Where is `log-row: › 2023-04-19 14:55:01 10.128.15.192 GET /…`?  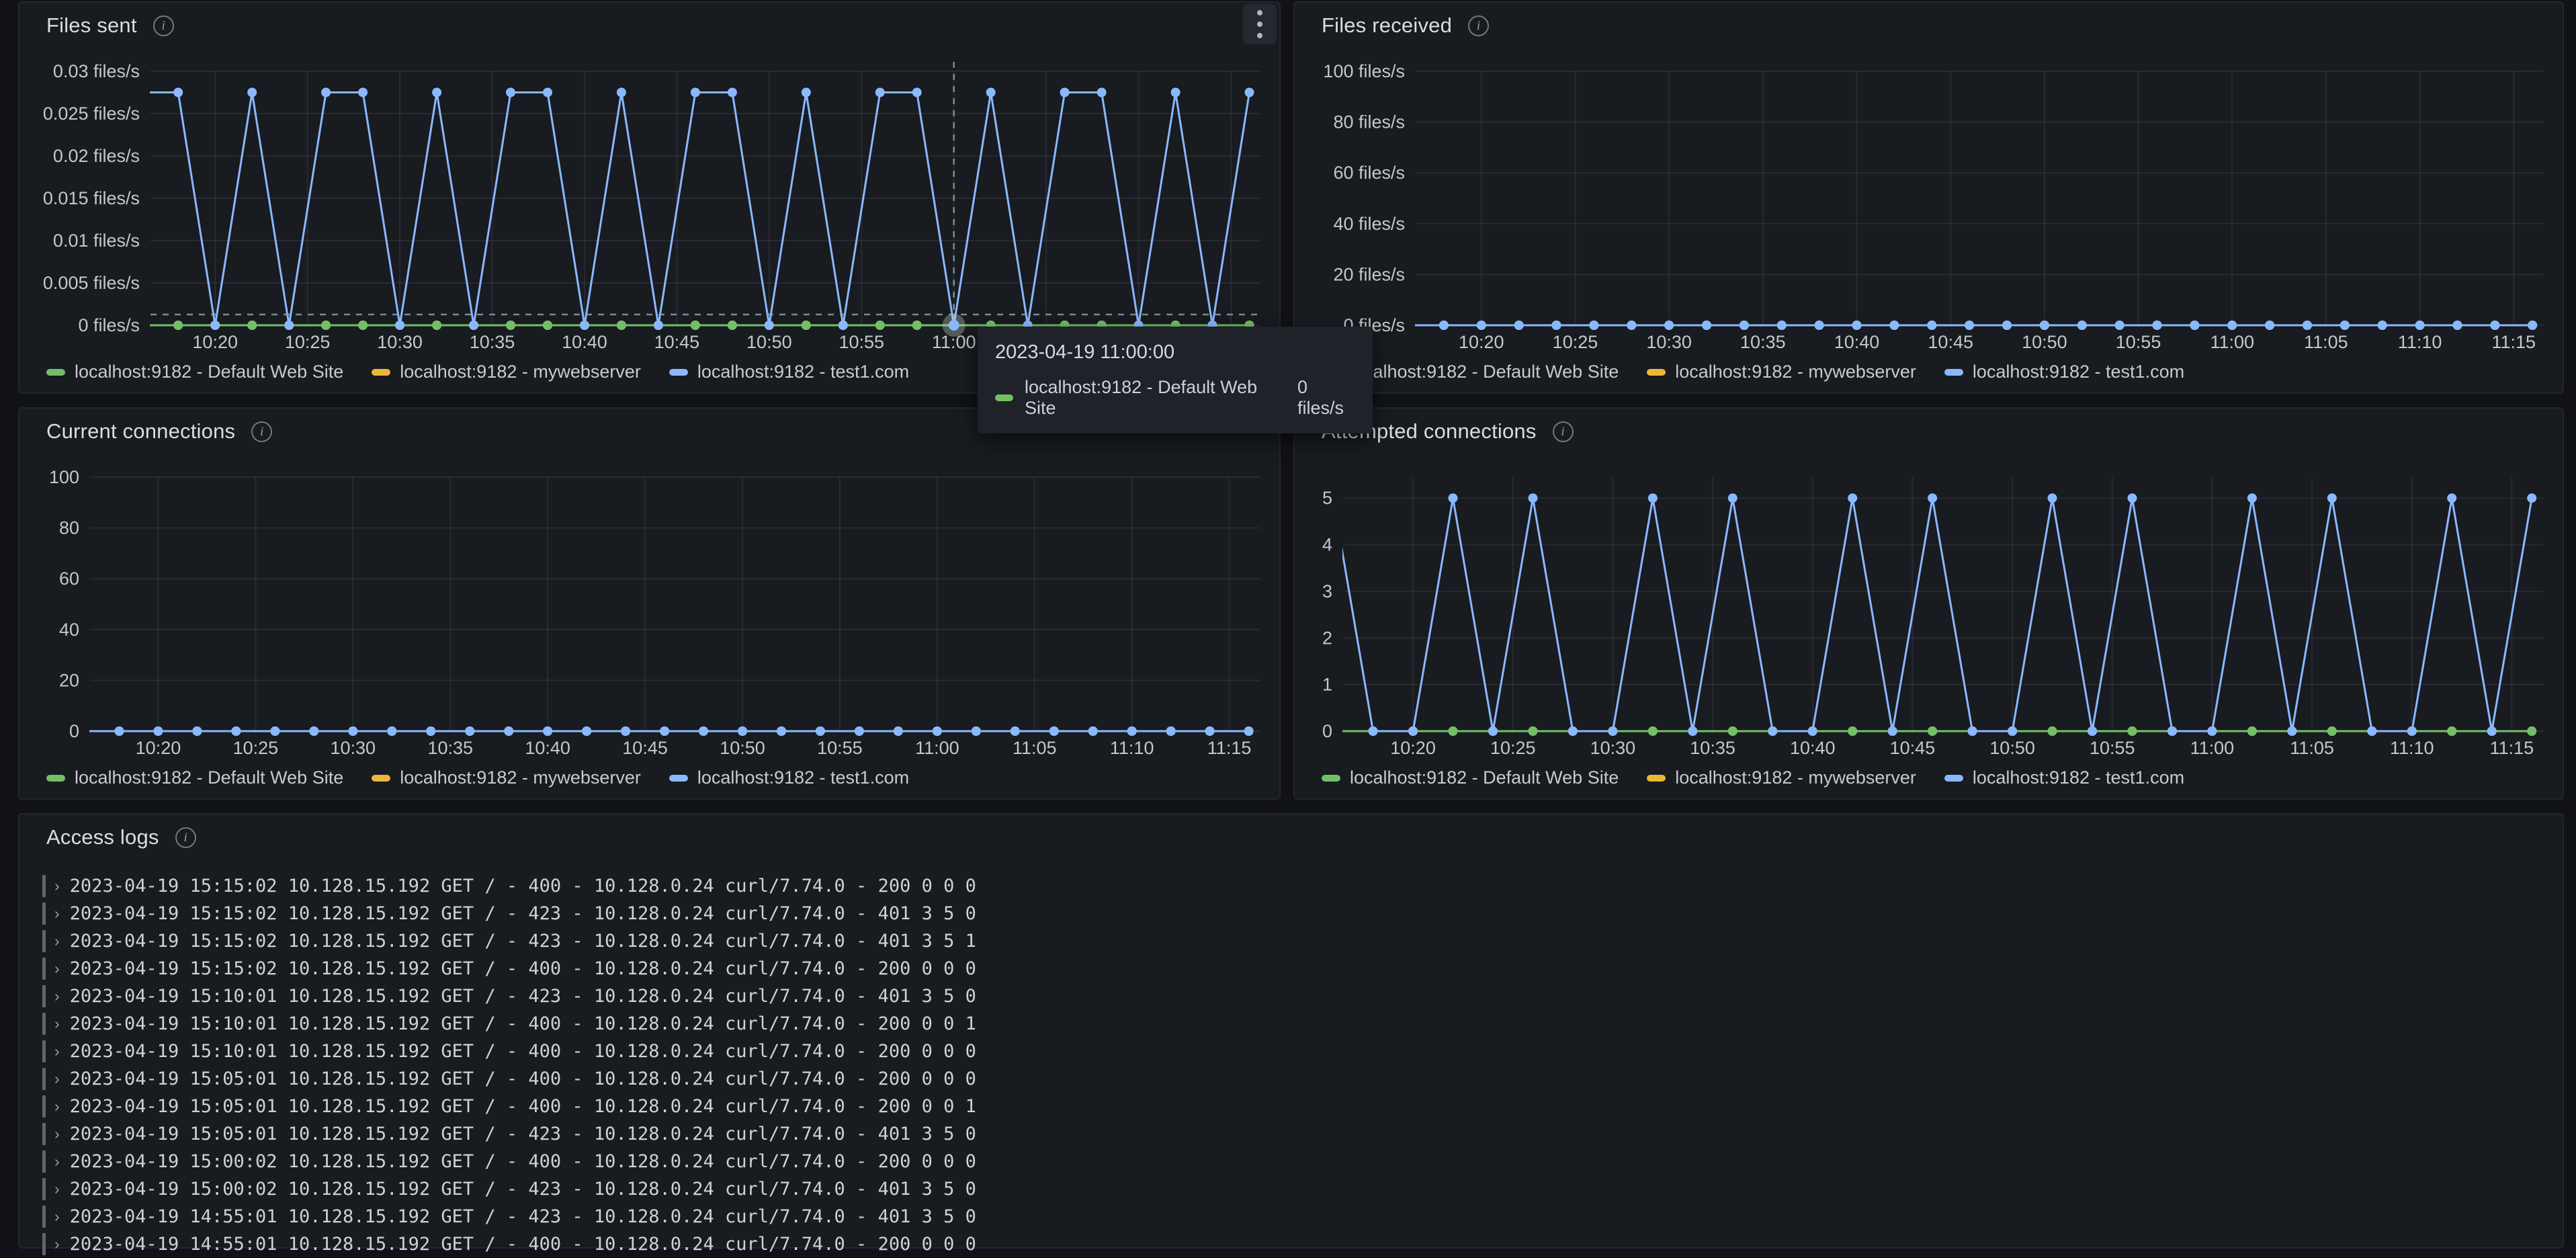 log-row: › 2023-04-19 14:55:01 10.128.15.192 GET /… is located at coordinates (1295, 1217).